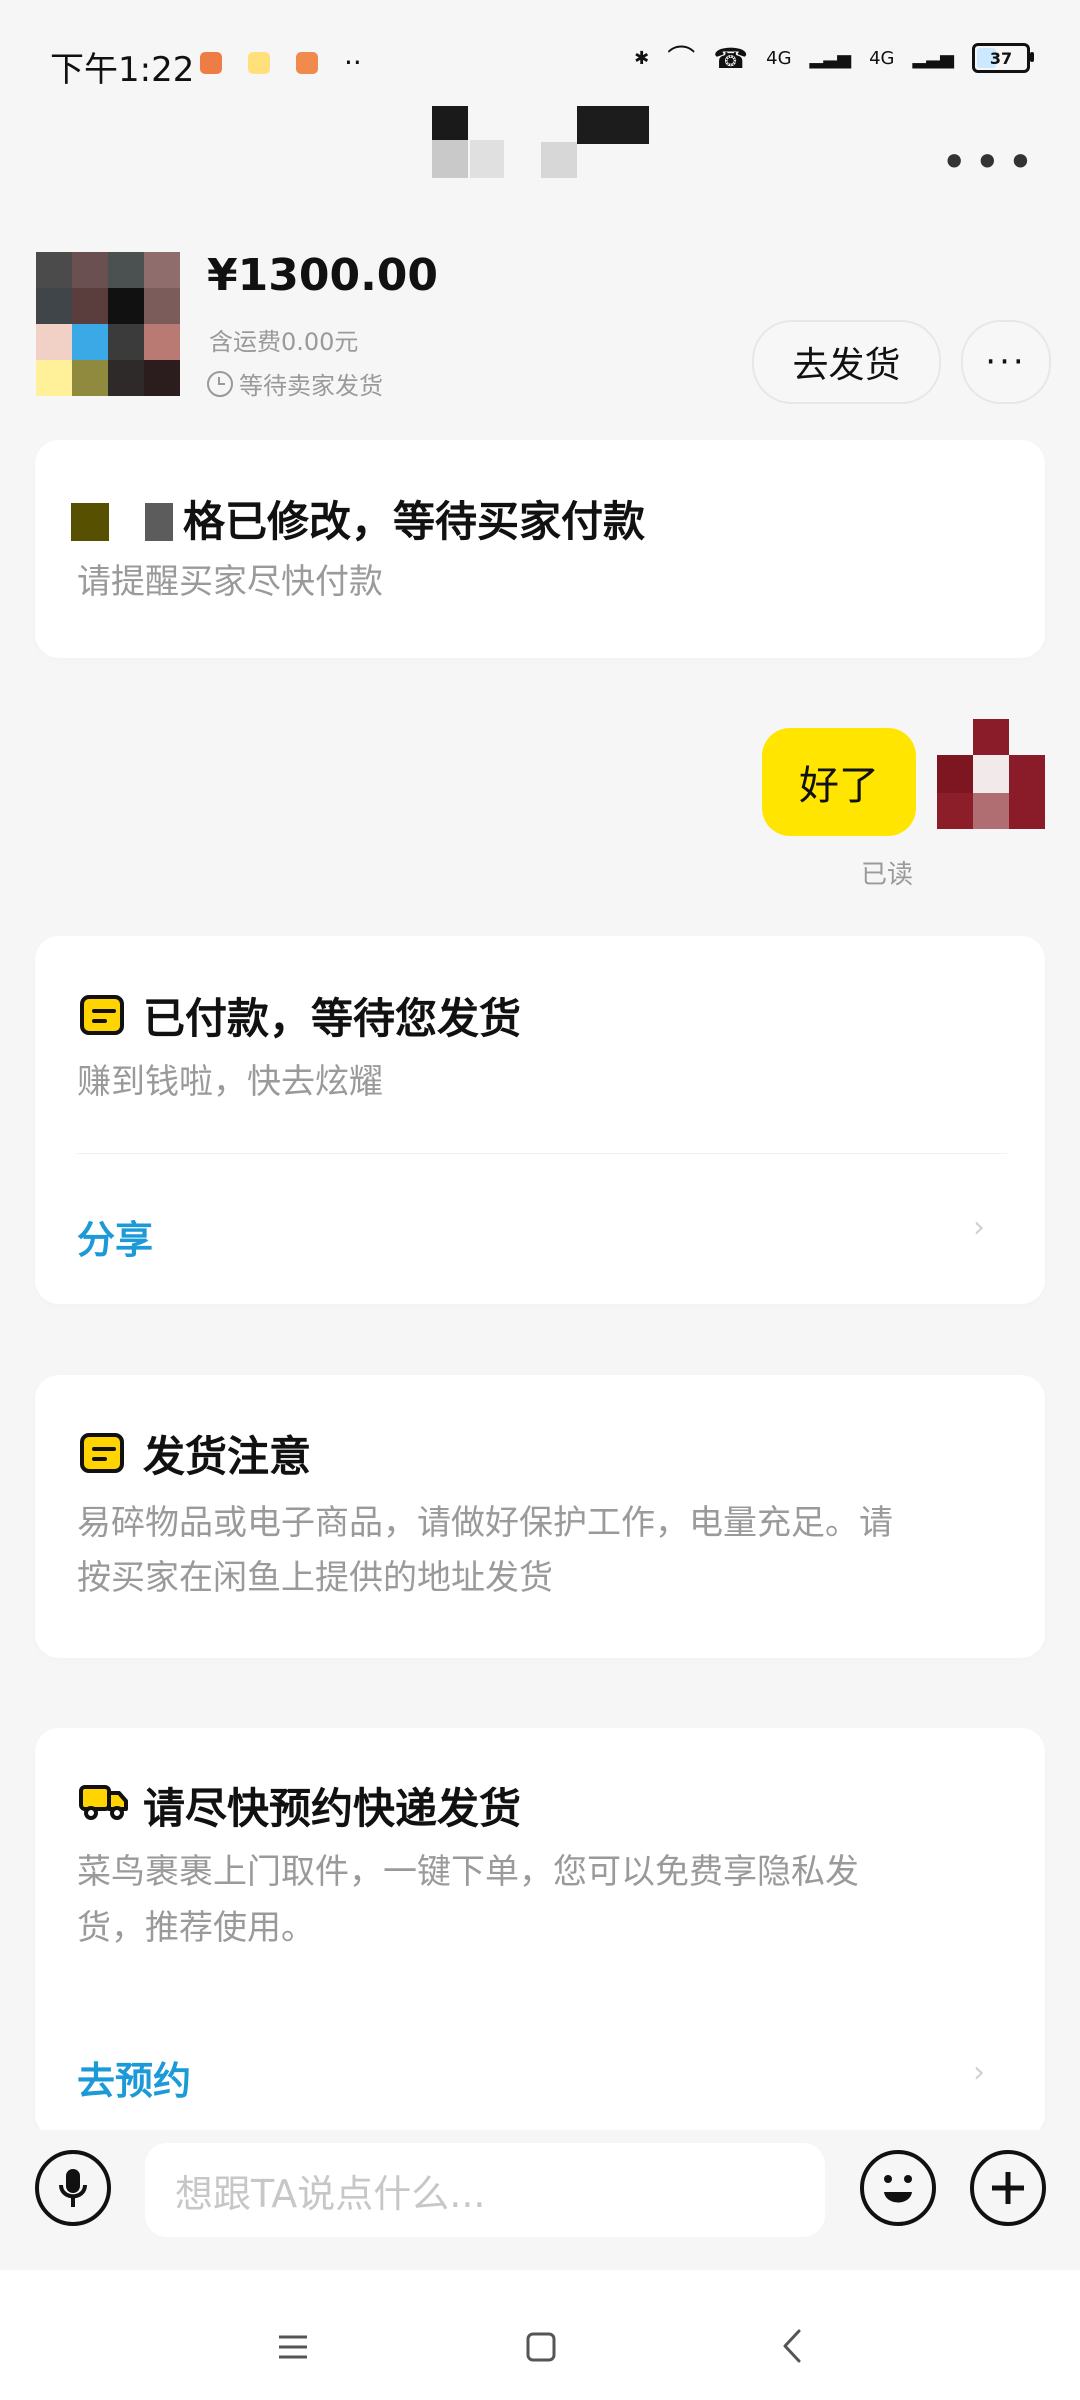 This screenshot has width=1080, height=2400. Describe the element at coordinates (779, 58) in the screenshot. I see `signal-label-1: 4G` at that location.